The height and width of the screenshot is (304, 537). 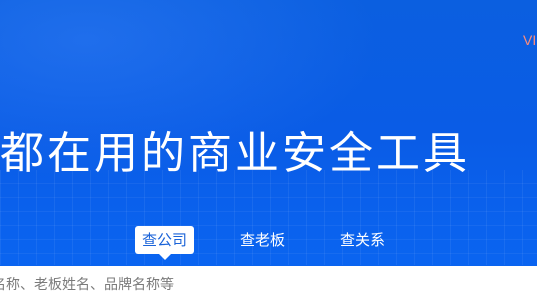 I want to click on vip-link: VI, so click(x=530, y=40).